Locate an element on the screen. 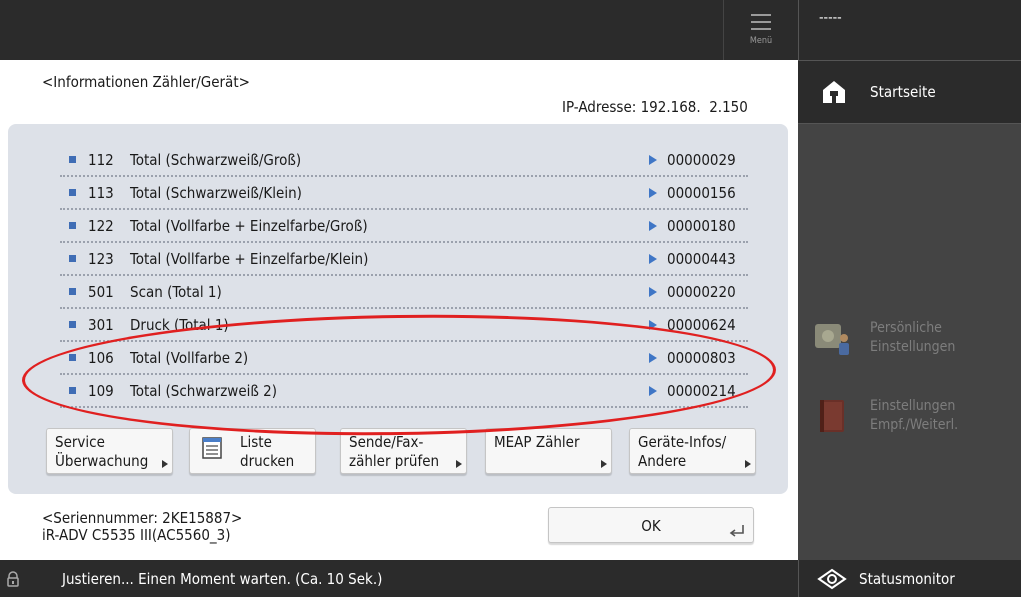 Image resolution: width=1021 pixels, height=597 pixels. print-list-button: Liste drucken is located at coordinates (252, 451).